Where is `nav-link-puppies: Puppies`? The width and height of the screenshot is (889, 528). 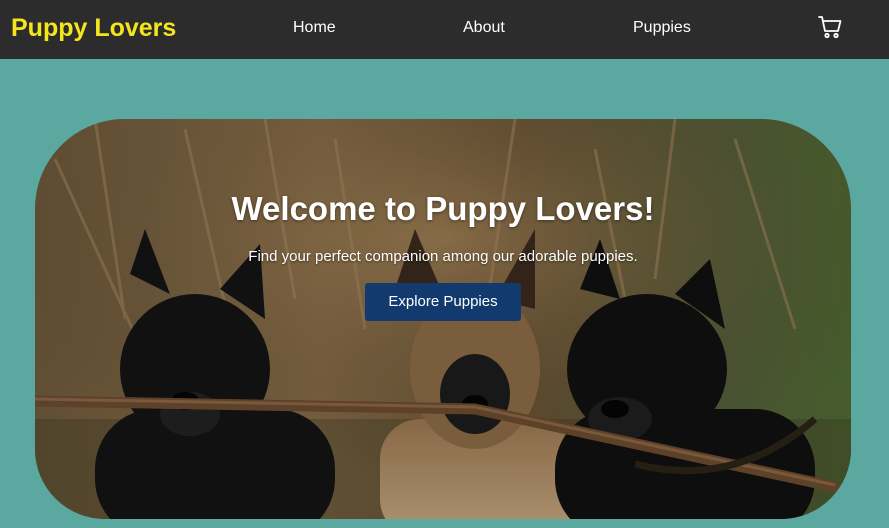 nav-link-puppies: Puppies is located at coordinates (662, 27).